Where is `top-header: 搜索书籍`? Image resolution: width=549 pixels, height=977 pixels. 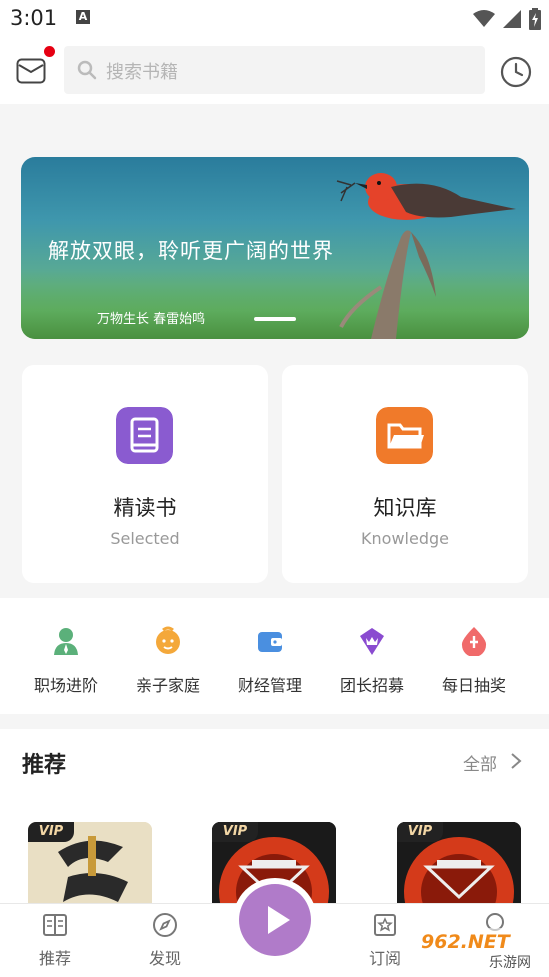
top-header: 搜索书籍 is located at coordinates (274, 71).